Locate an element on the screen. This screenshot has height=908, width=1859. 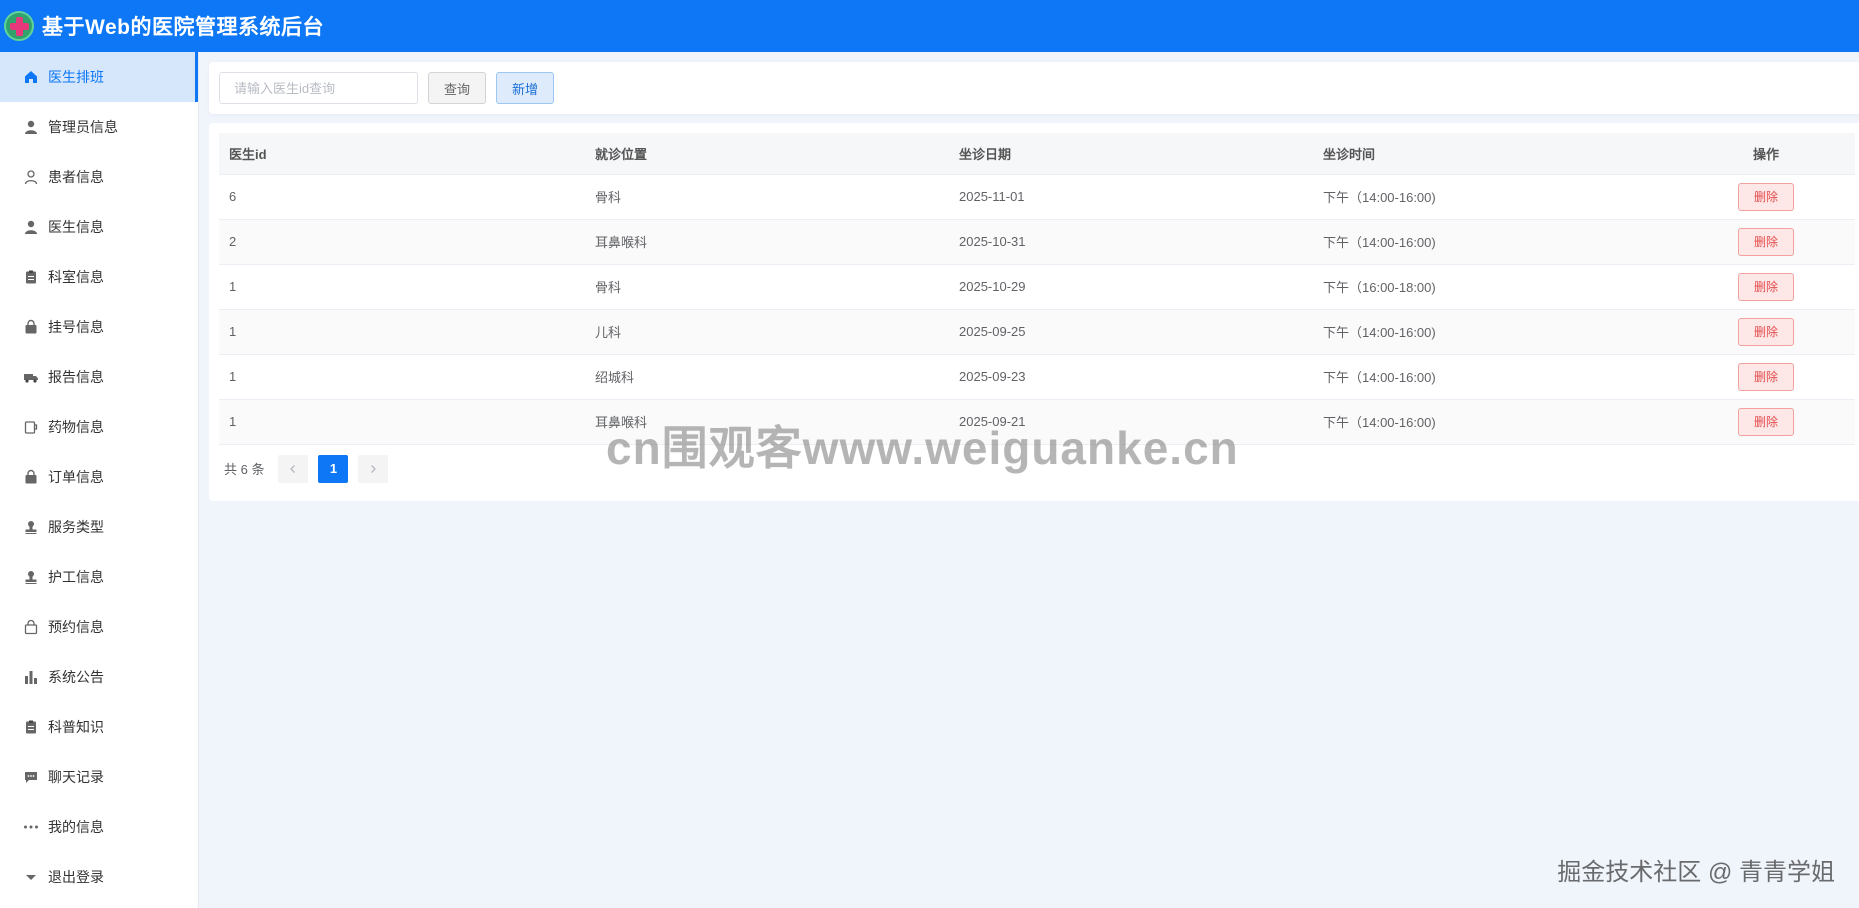
table-header-row: 医生id 就诊位置 坐诊日期 坐诊时间 操作 is located at coordinates (1037, 154).